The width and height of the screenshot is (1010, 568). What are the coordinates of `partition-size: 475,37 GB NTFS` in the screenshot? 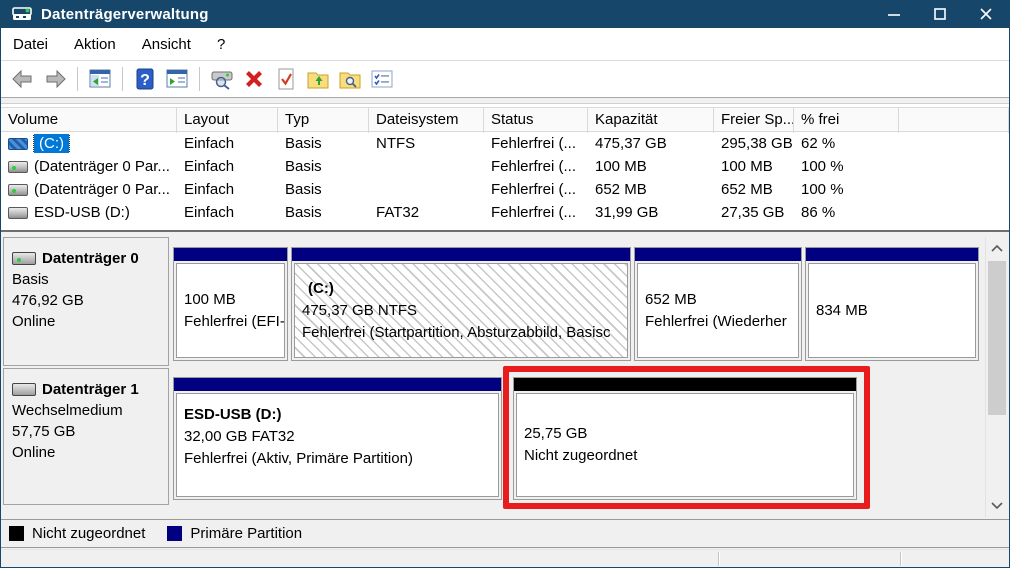 It's located at (360, 310).